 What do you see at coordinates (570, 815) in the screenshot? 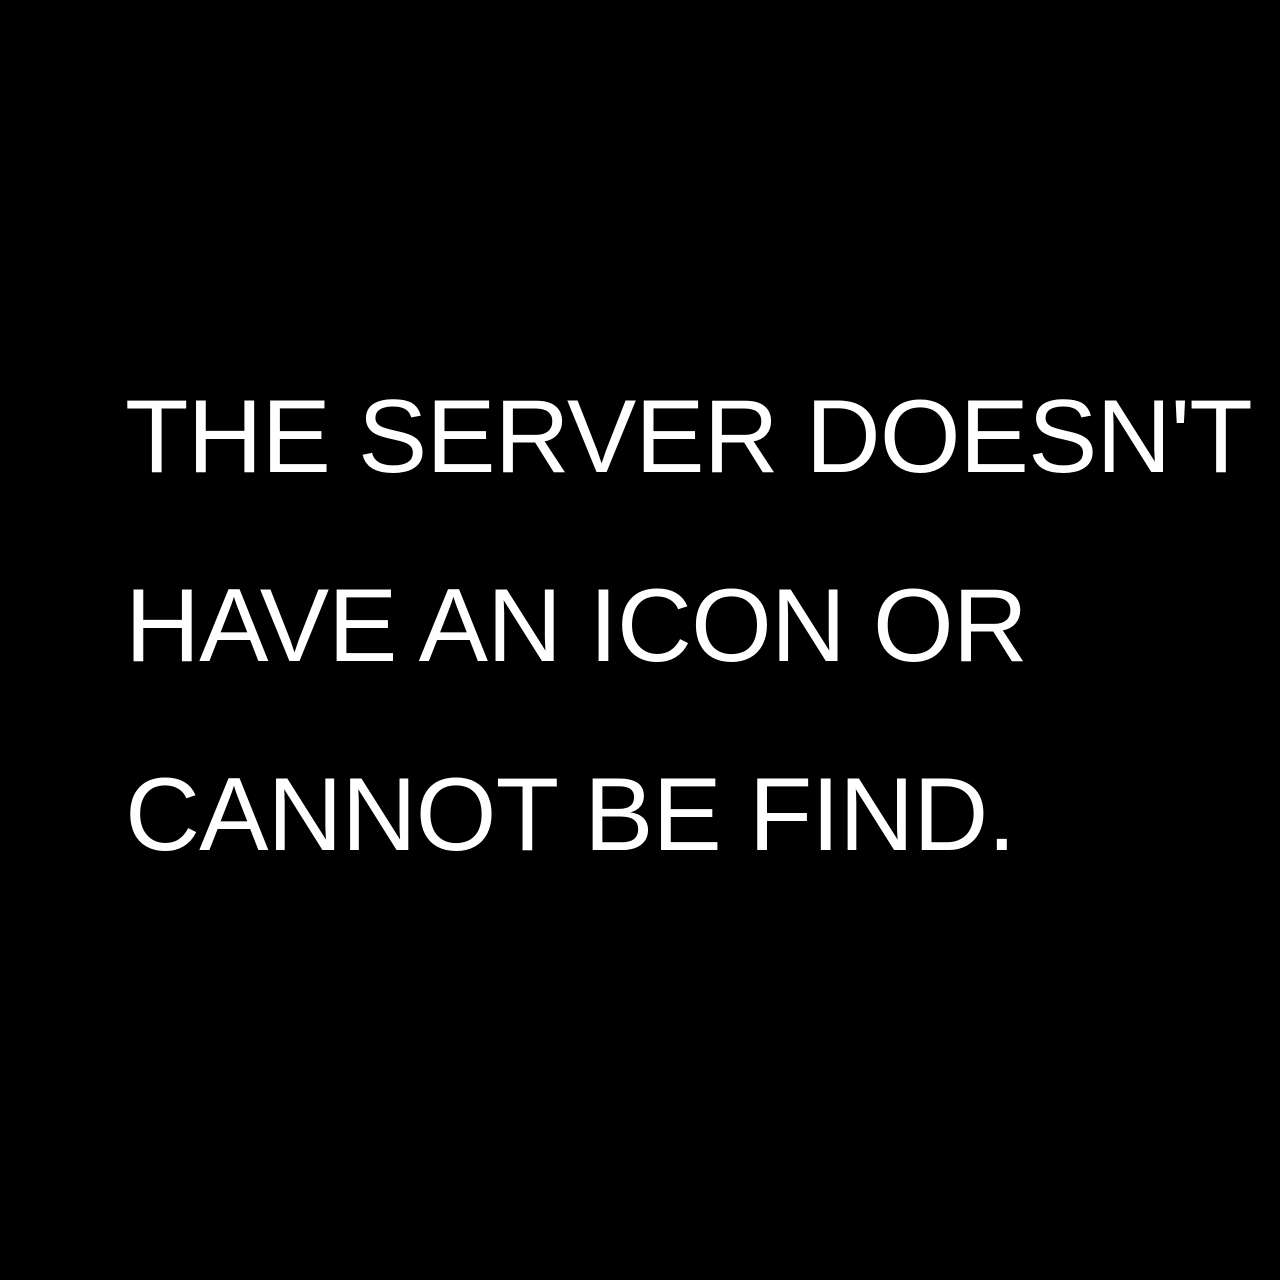
I see `message-line-3: CANNOT BE FIND.` at bounding box center [570, 815].